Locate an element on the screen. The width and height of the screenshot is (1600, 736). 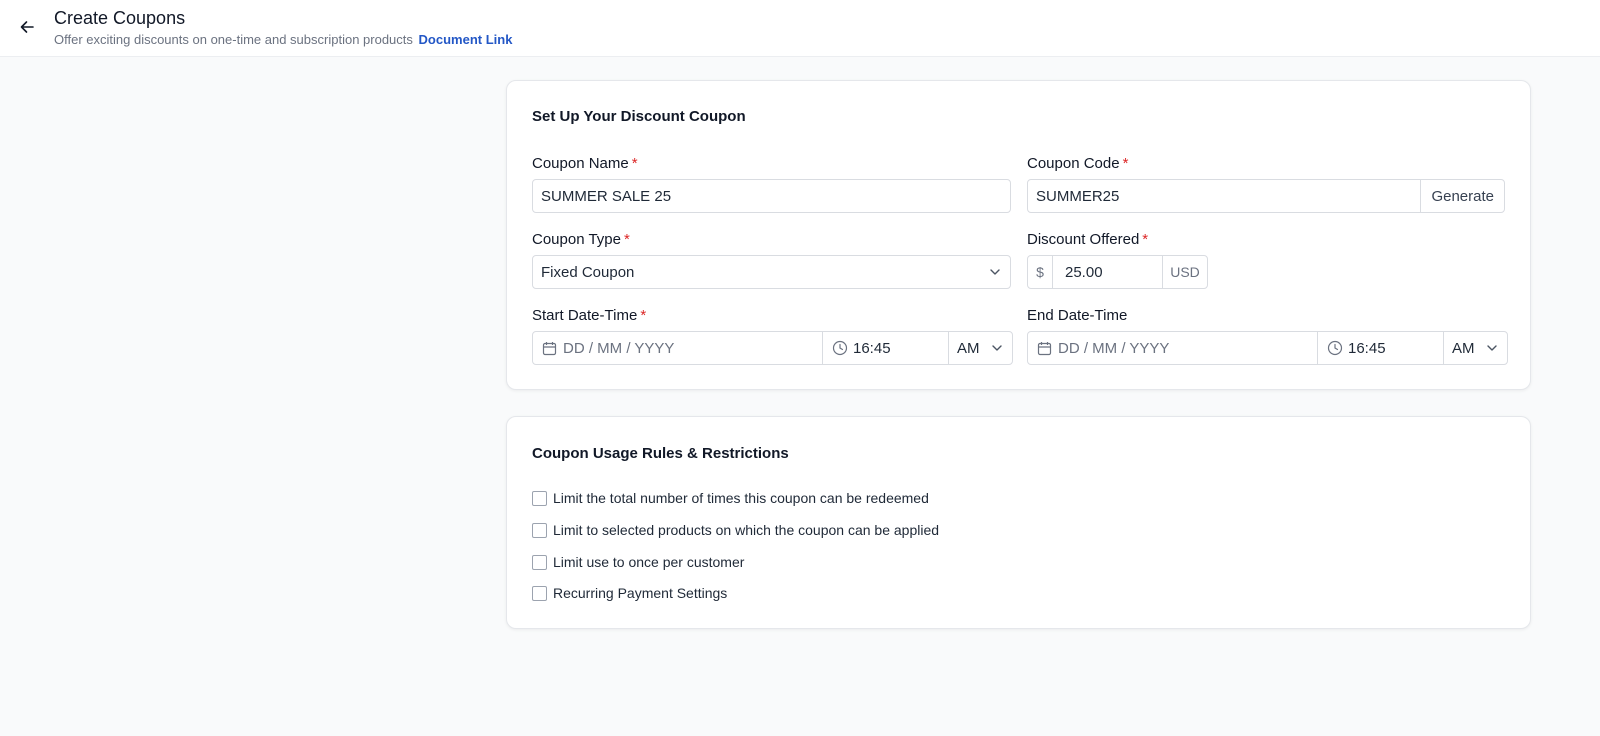
rules-card-title: Coupon Usage Rules & Restrictions is located at coordinates (660, 453).